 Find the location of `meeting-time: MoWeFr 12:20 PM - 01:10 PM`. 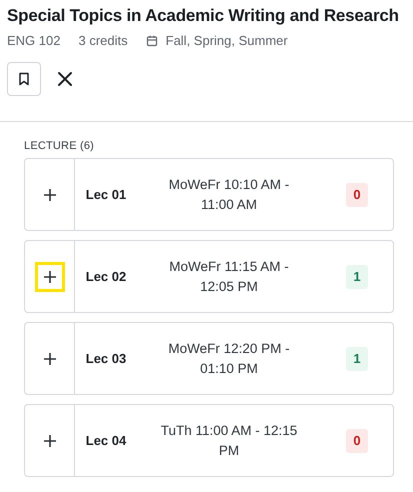

meeting-time: MoWeFr 12:20 PM - 01:10 PM is located at coordinates (229, 359).